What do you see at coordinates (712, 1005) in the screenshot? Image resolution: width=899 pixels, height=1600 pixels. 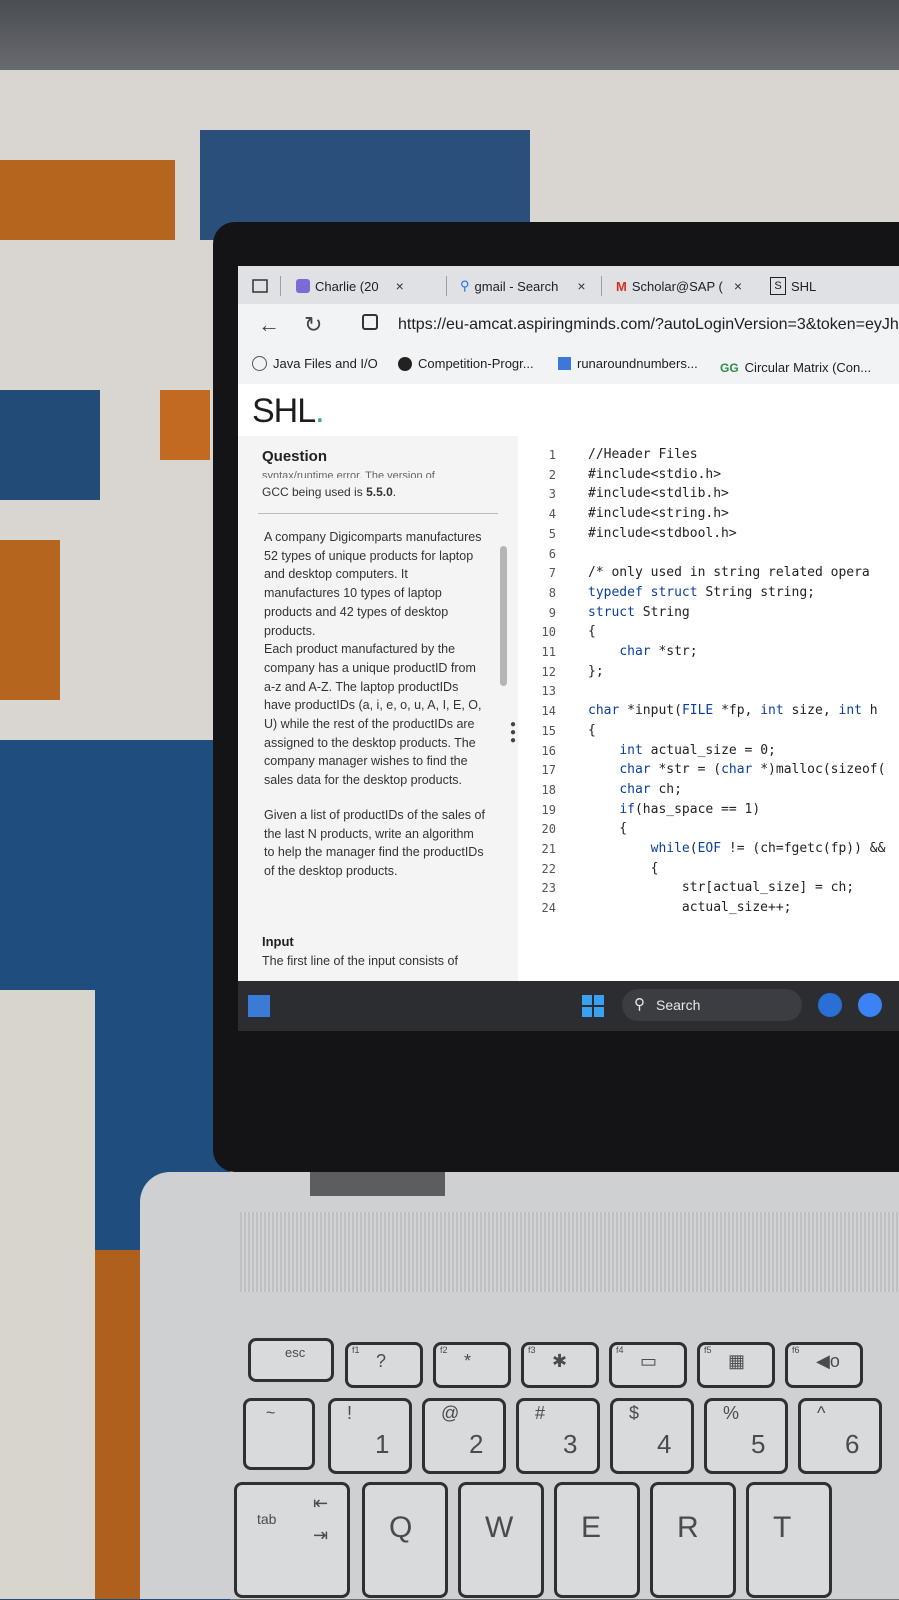 I see `taskbar-search: ⚲ Search` at bounding box center [712, 1005].